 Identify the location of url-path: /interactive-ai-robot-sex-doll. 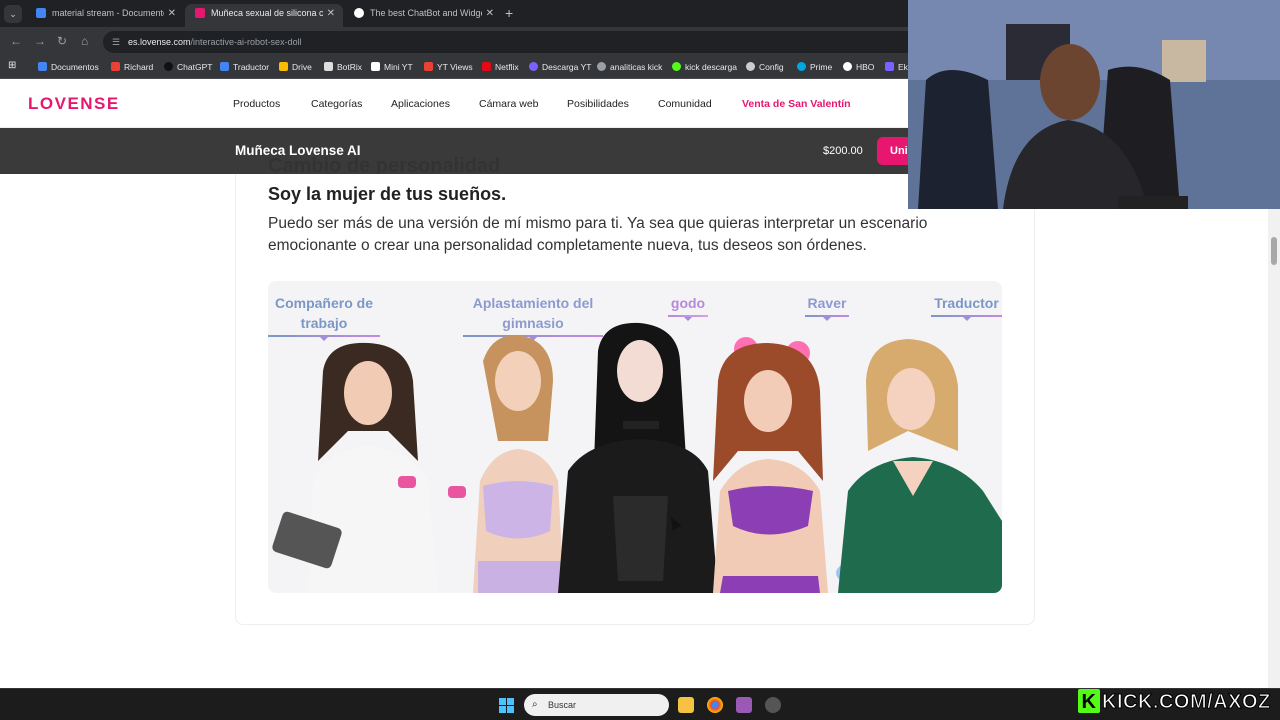
(246, 42).